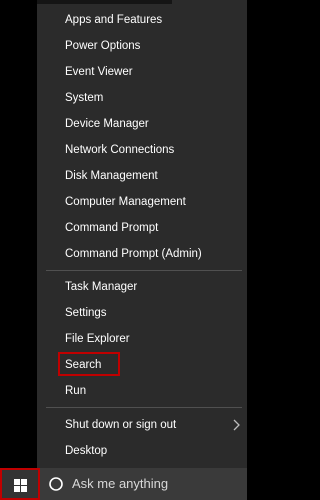 The width and height of the screenshot is (320, 500). I want to click on menu-item-desktop: Desktop, so click(86, 451).